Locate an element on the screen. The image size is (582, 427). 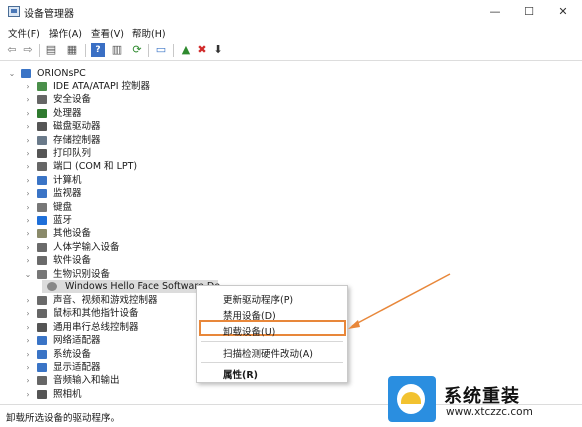
category-label: 通用串行总线控制器 is located at coordinates (96, 327).